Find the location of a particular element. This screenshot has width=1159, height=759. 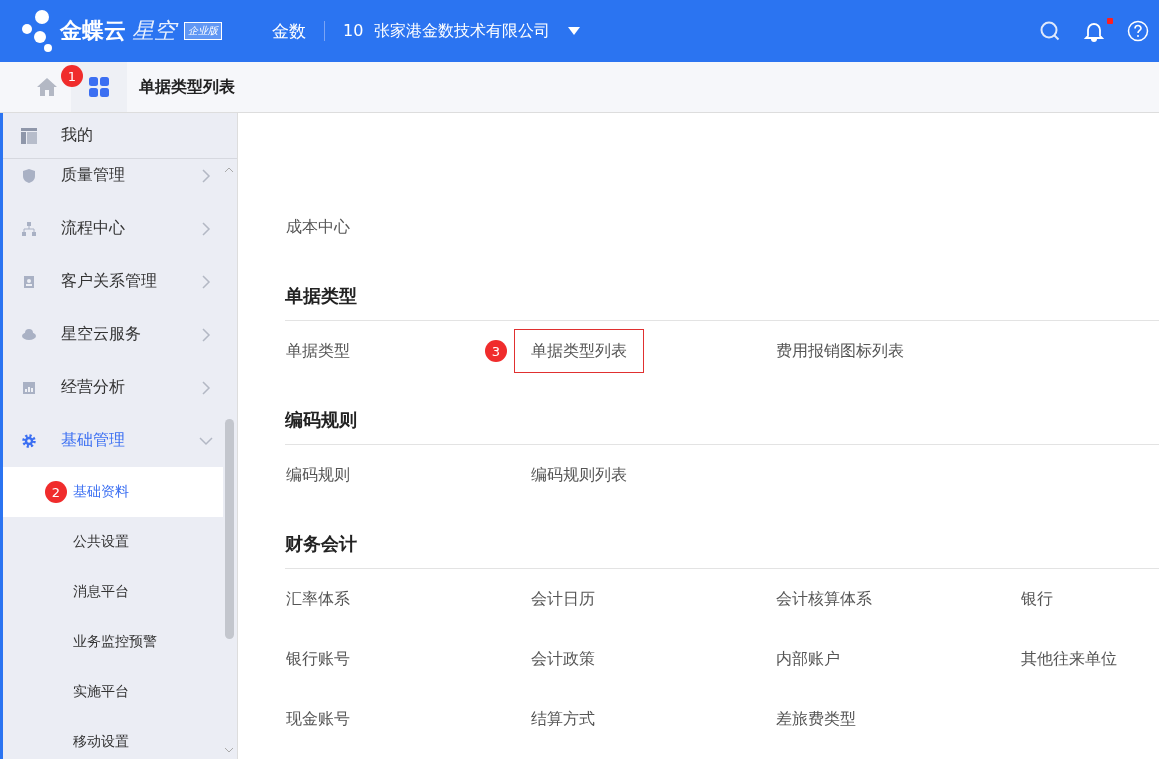

chart-icon is located at coordinates (29, 387).